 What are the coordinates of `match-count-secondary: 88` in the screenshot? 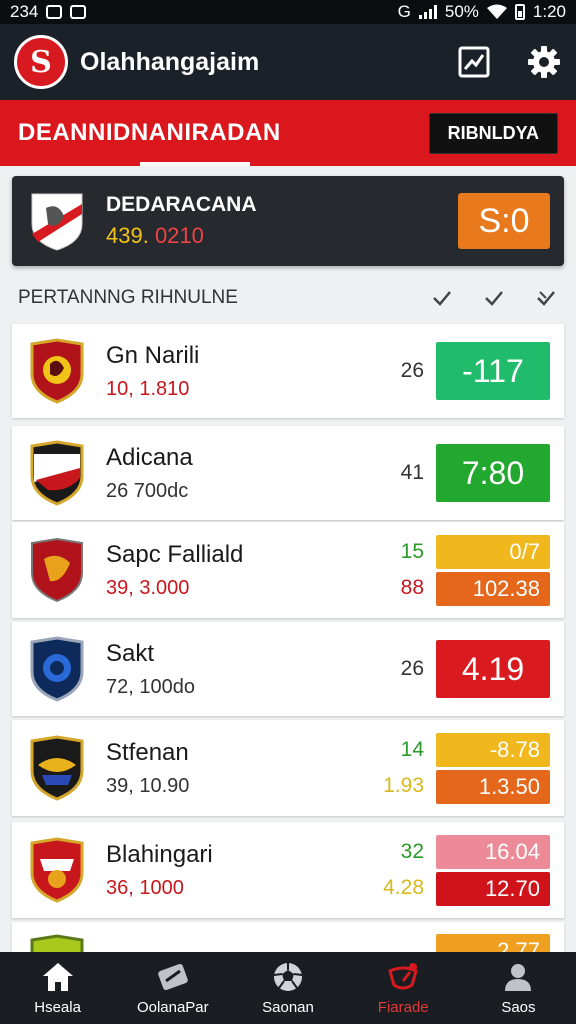 It's located at (412, 587).